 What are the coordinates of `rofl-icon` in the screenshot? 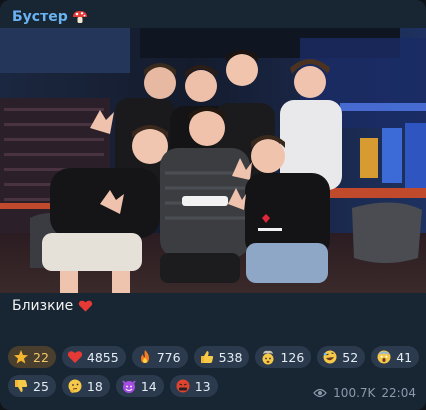 It's located at (330, 357).